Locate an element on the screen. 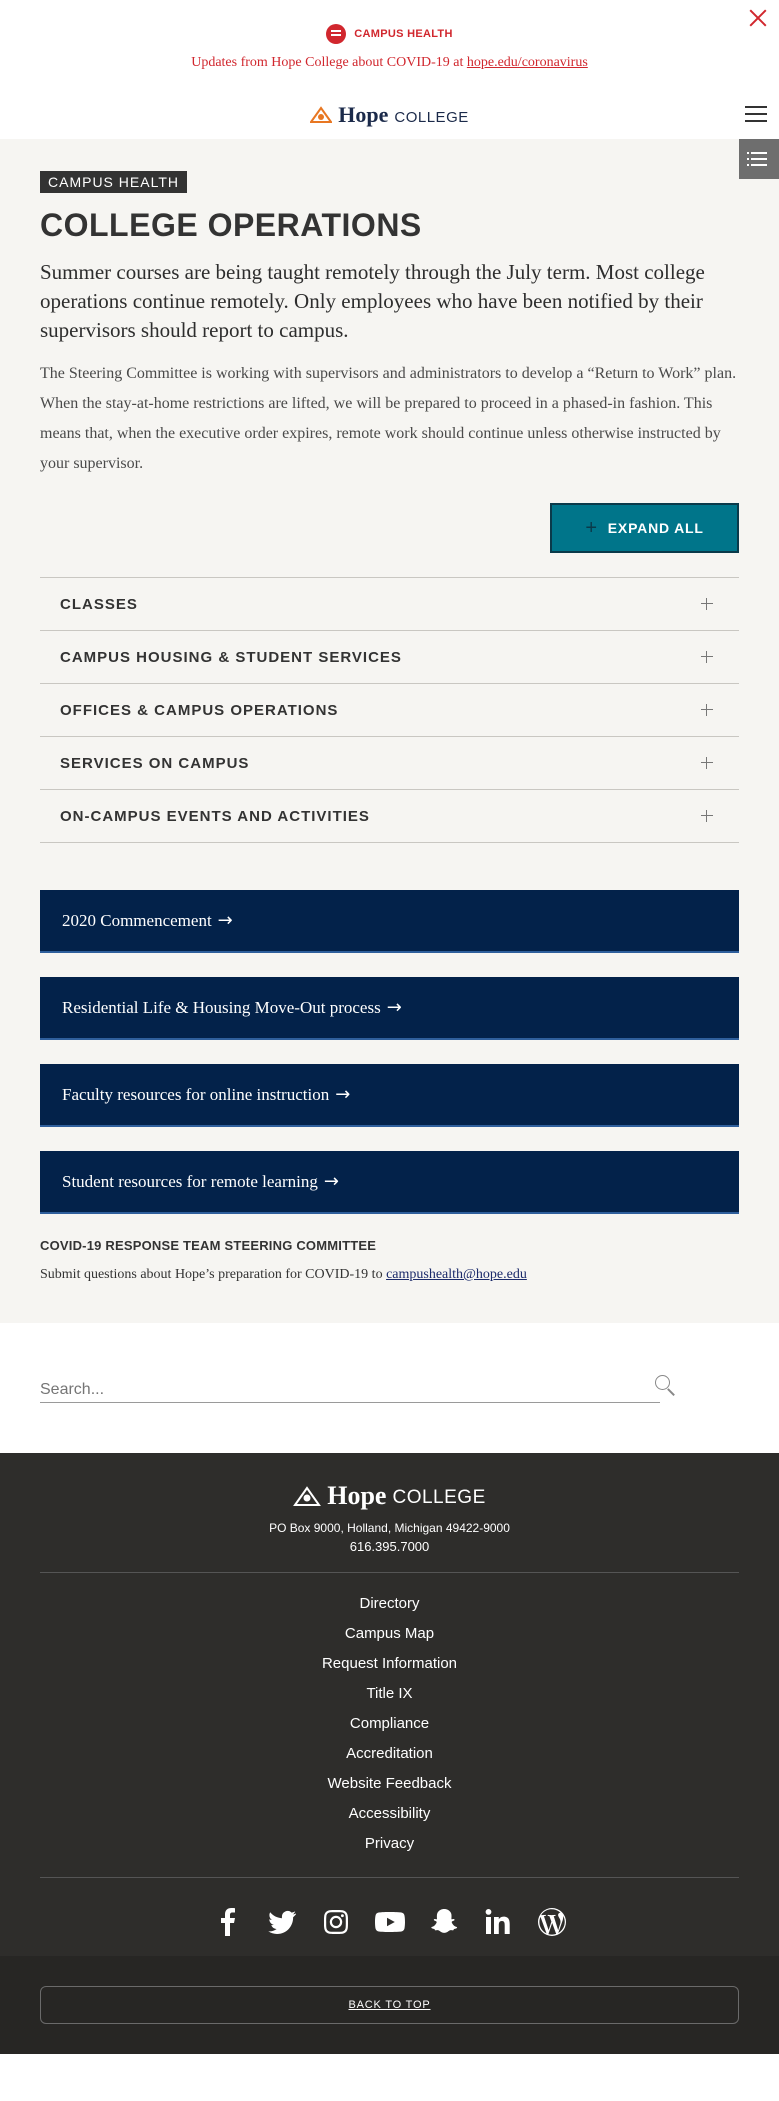 The image size is (779, 2101). menu-icon is located at coordinates (756, 114).